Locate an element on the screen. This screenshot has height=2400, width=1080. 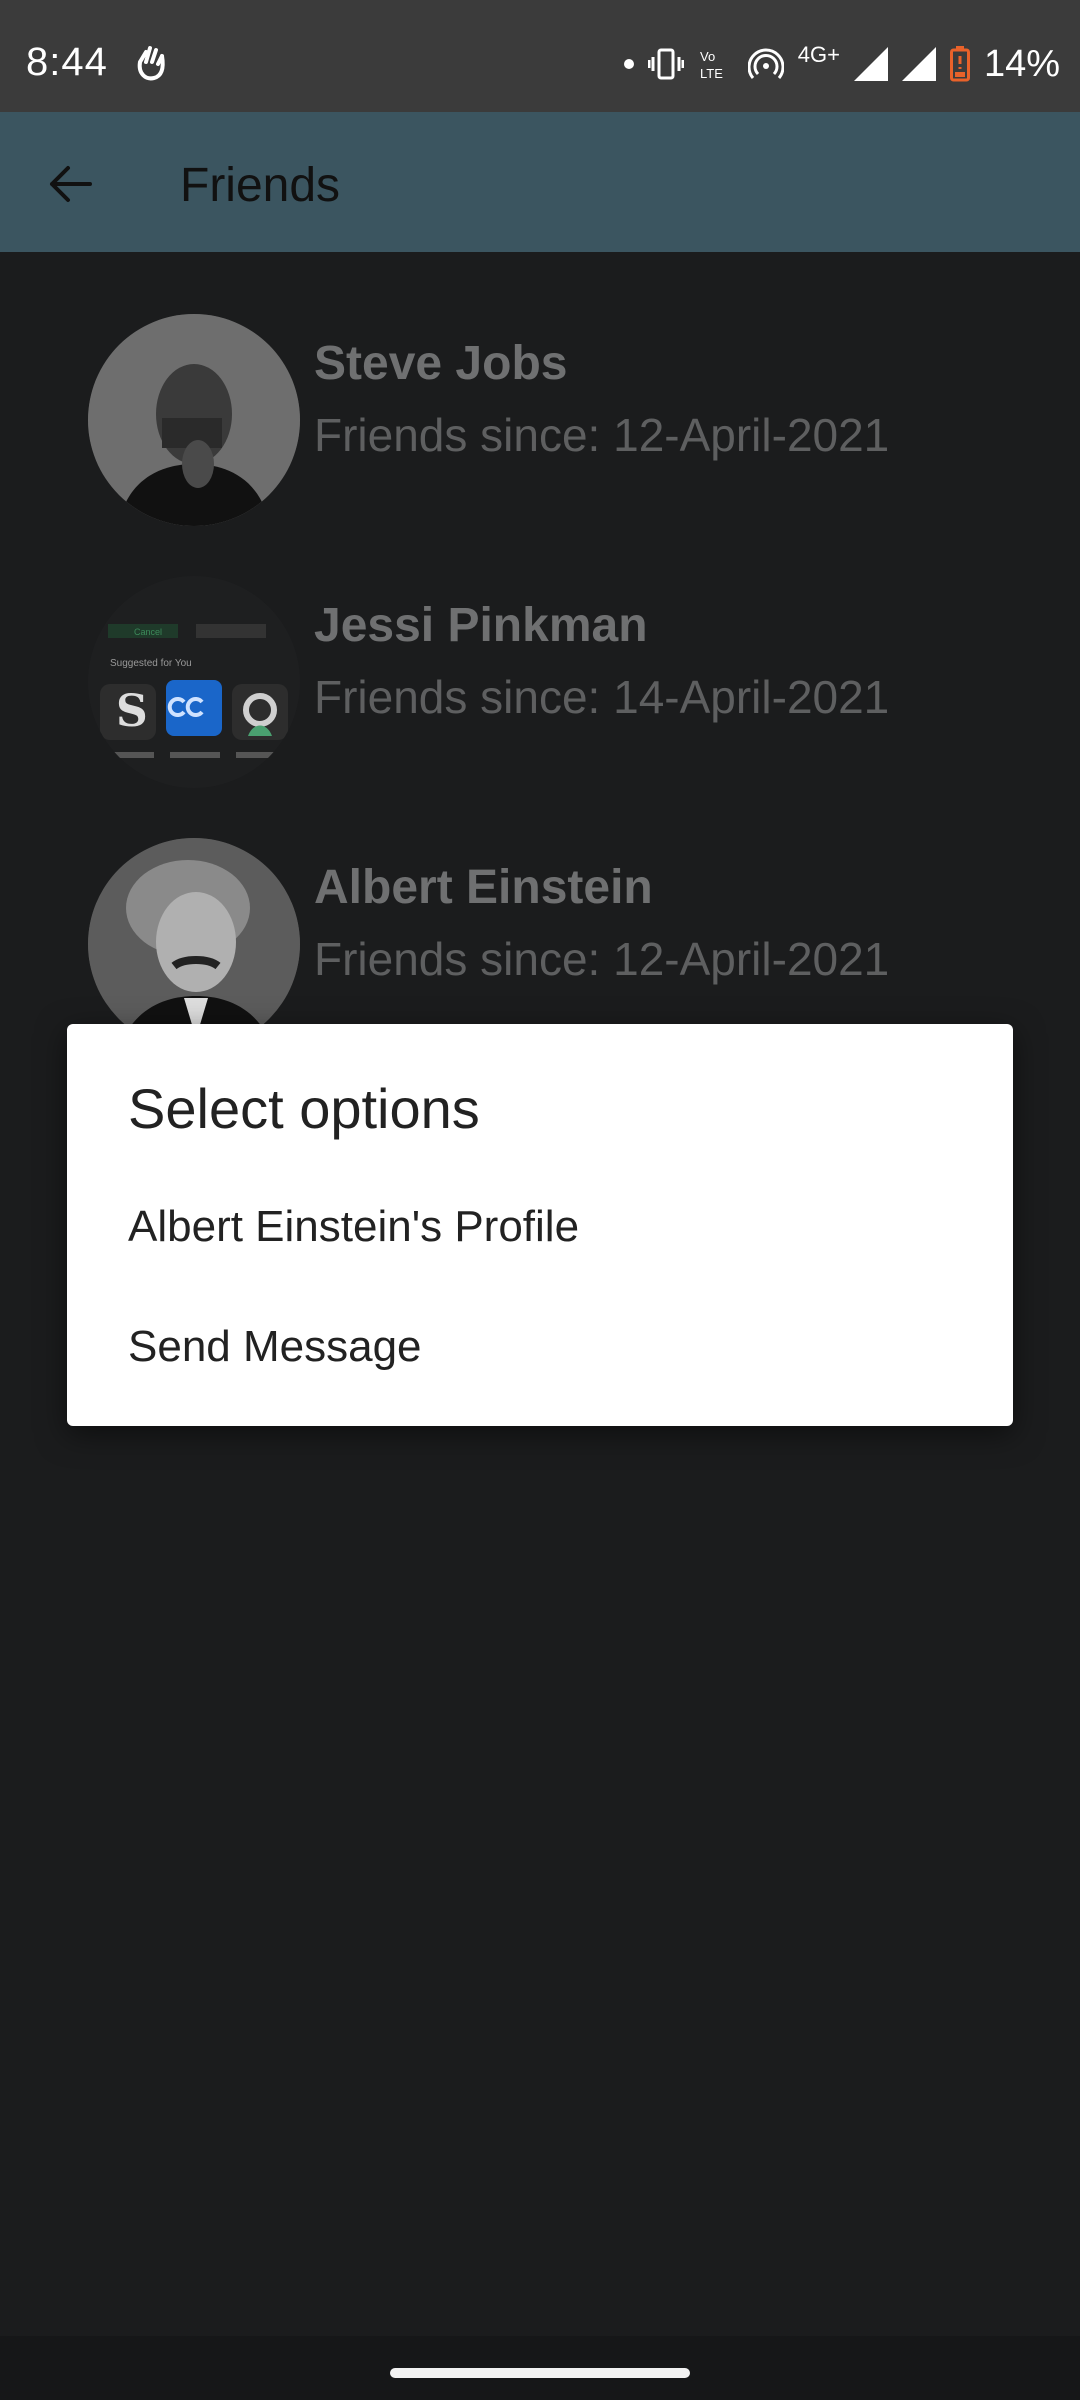
profile-option-label: Albert Einstein's Profile is located at coordinates (354, 1226).